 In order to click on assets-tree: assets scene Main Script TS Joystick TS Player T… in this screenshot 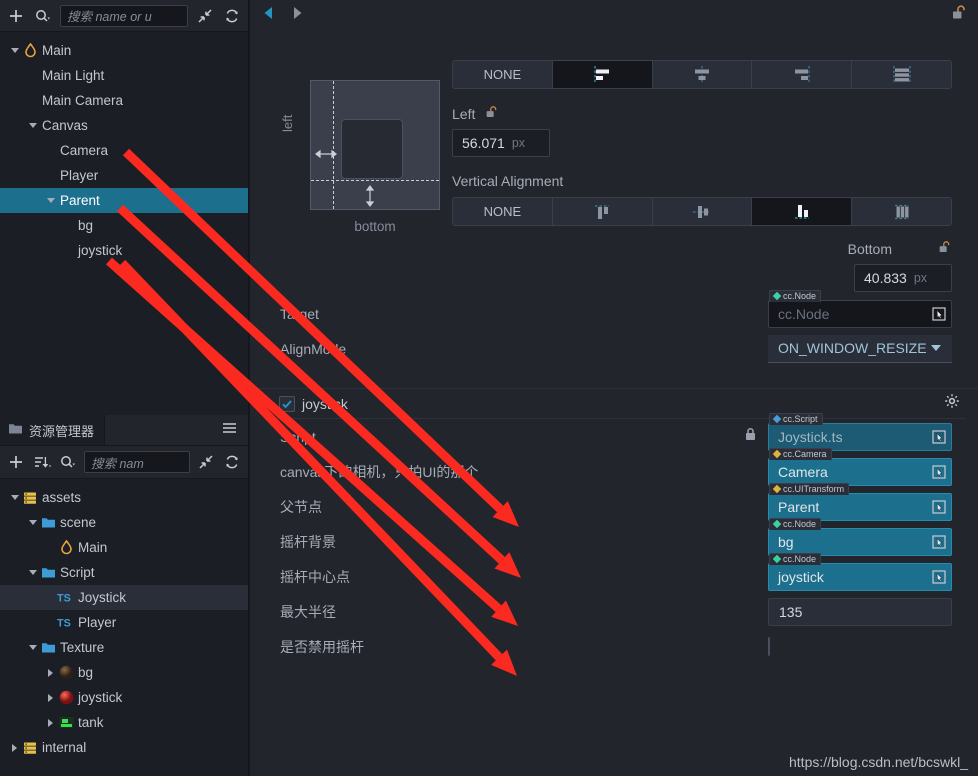, I will do `click(124, 619)`.